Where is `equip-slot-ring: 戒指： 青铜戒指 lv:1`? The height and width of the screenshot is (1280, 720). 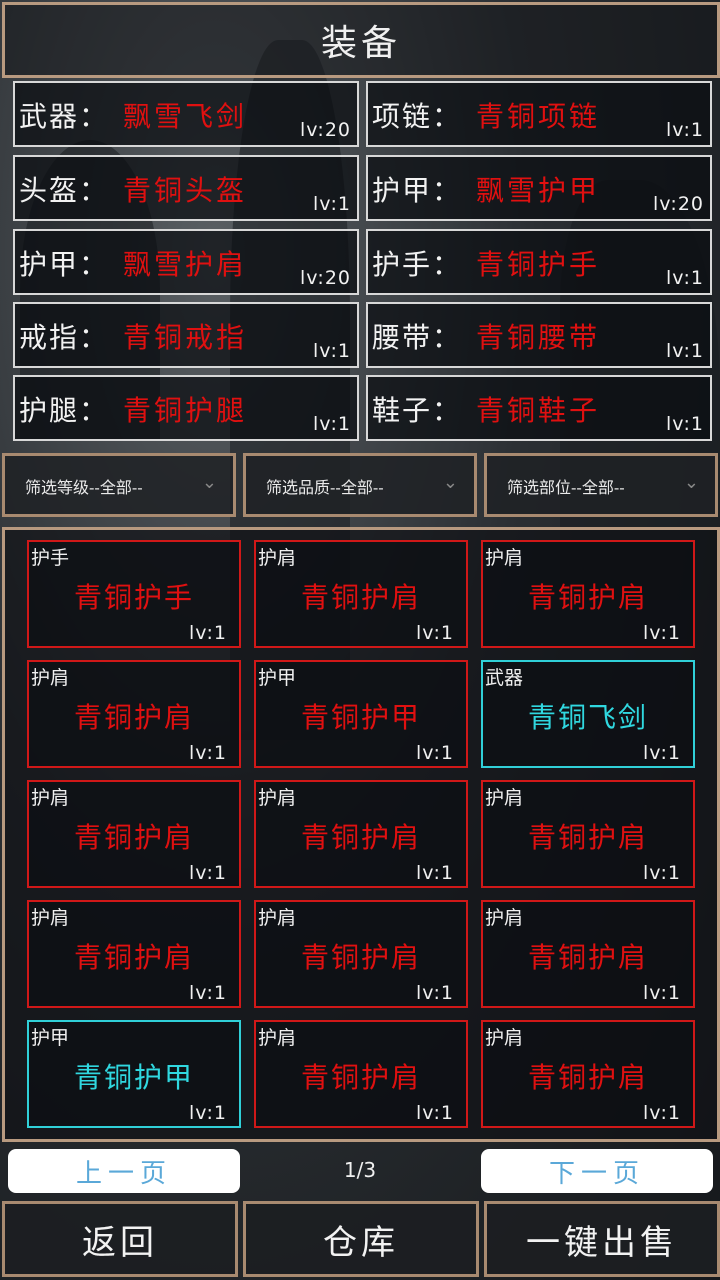 equip-slot-ring: 戒指： 青铜戒指 lv:1 is located at coordinates (186, 335).